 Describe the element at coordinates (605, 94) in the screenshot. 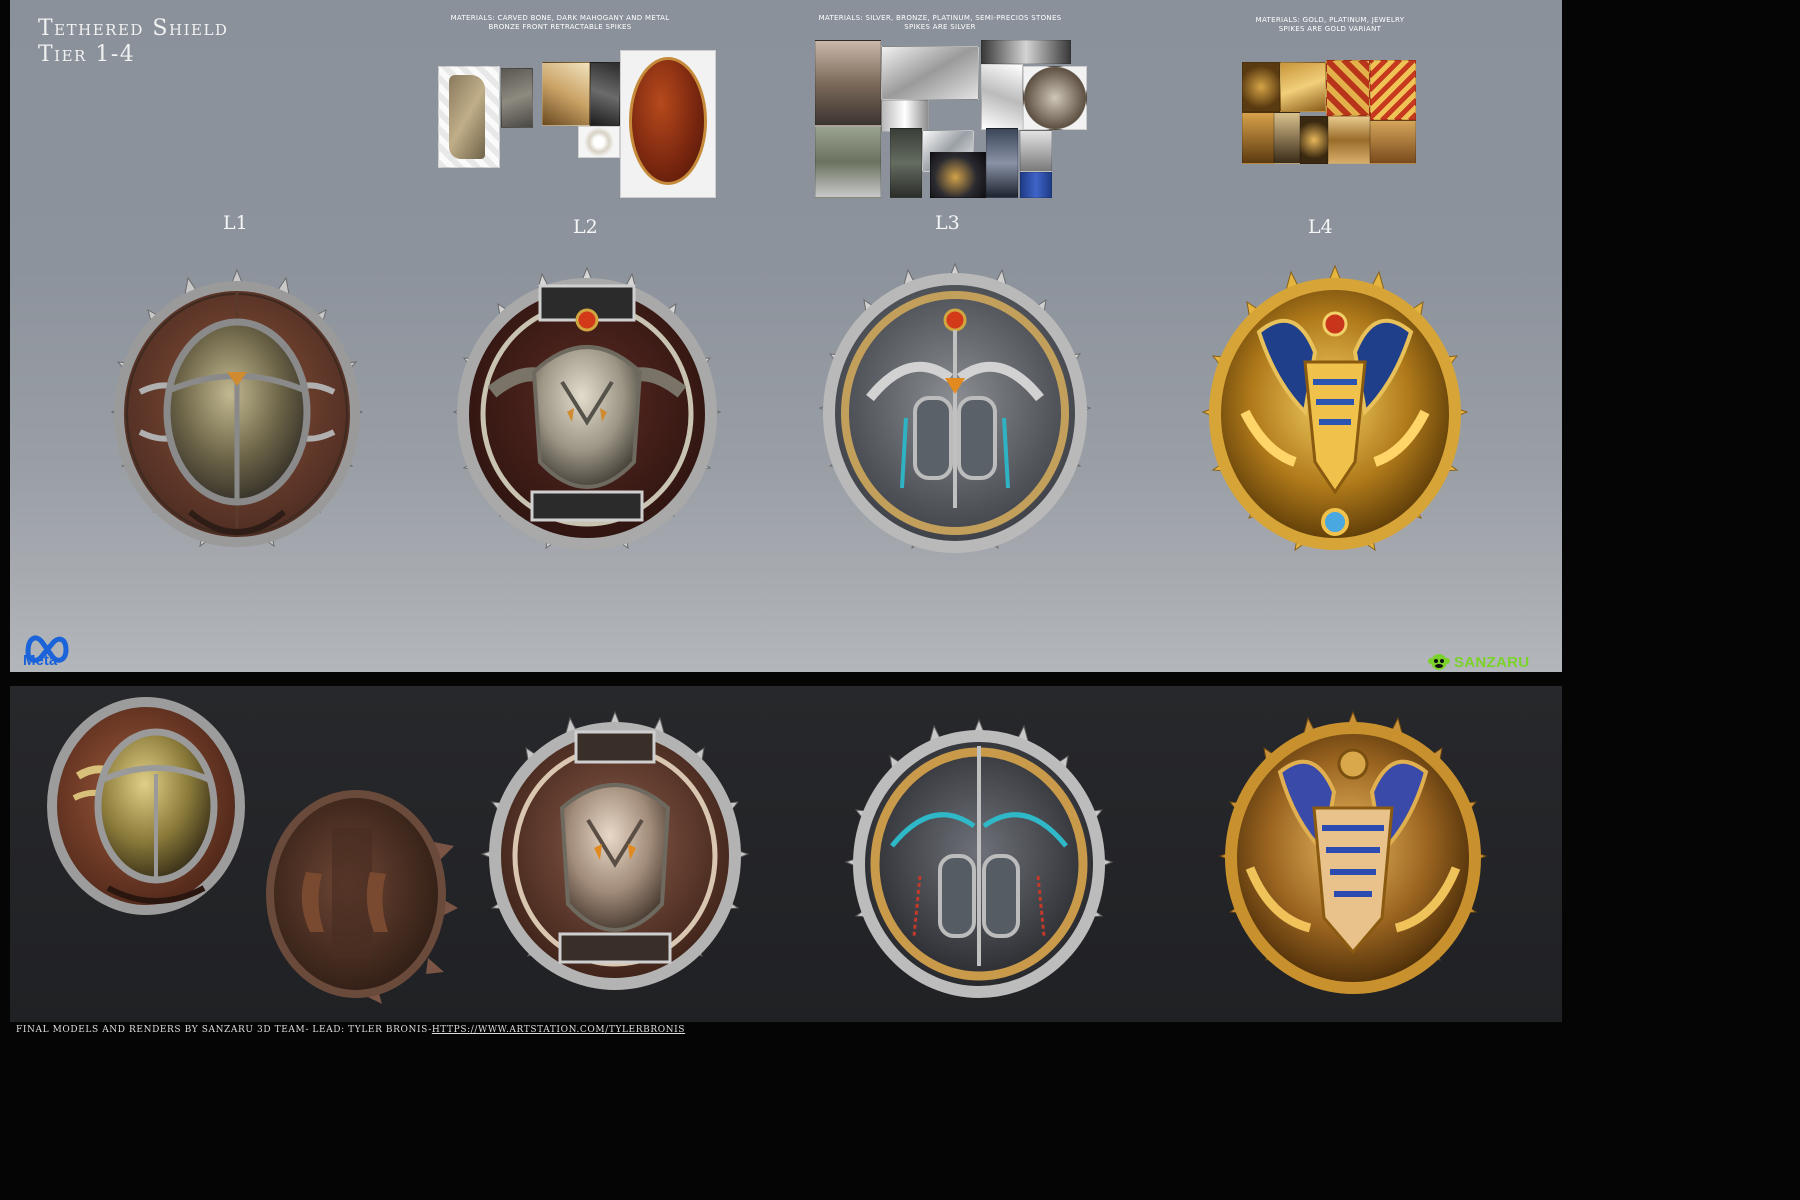

I see `reference-image-blades` at that location.